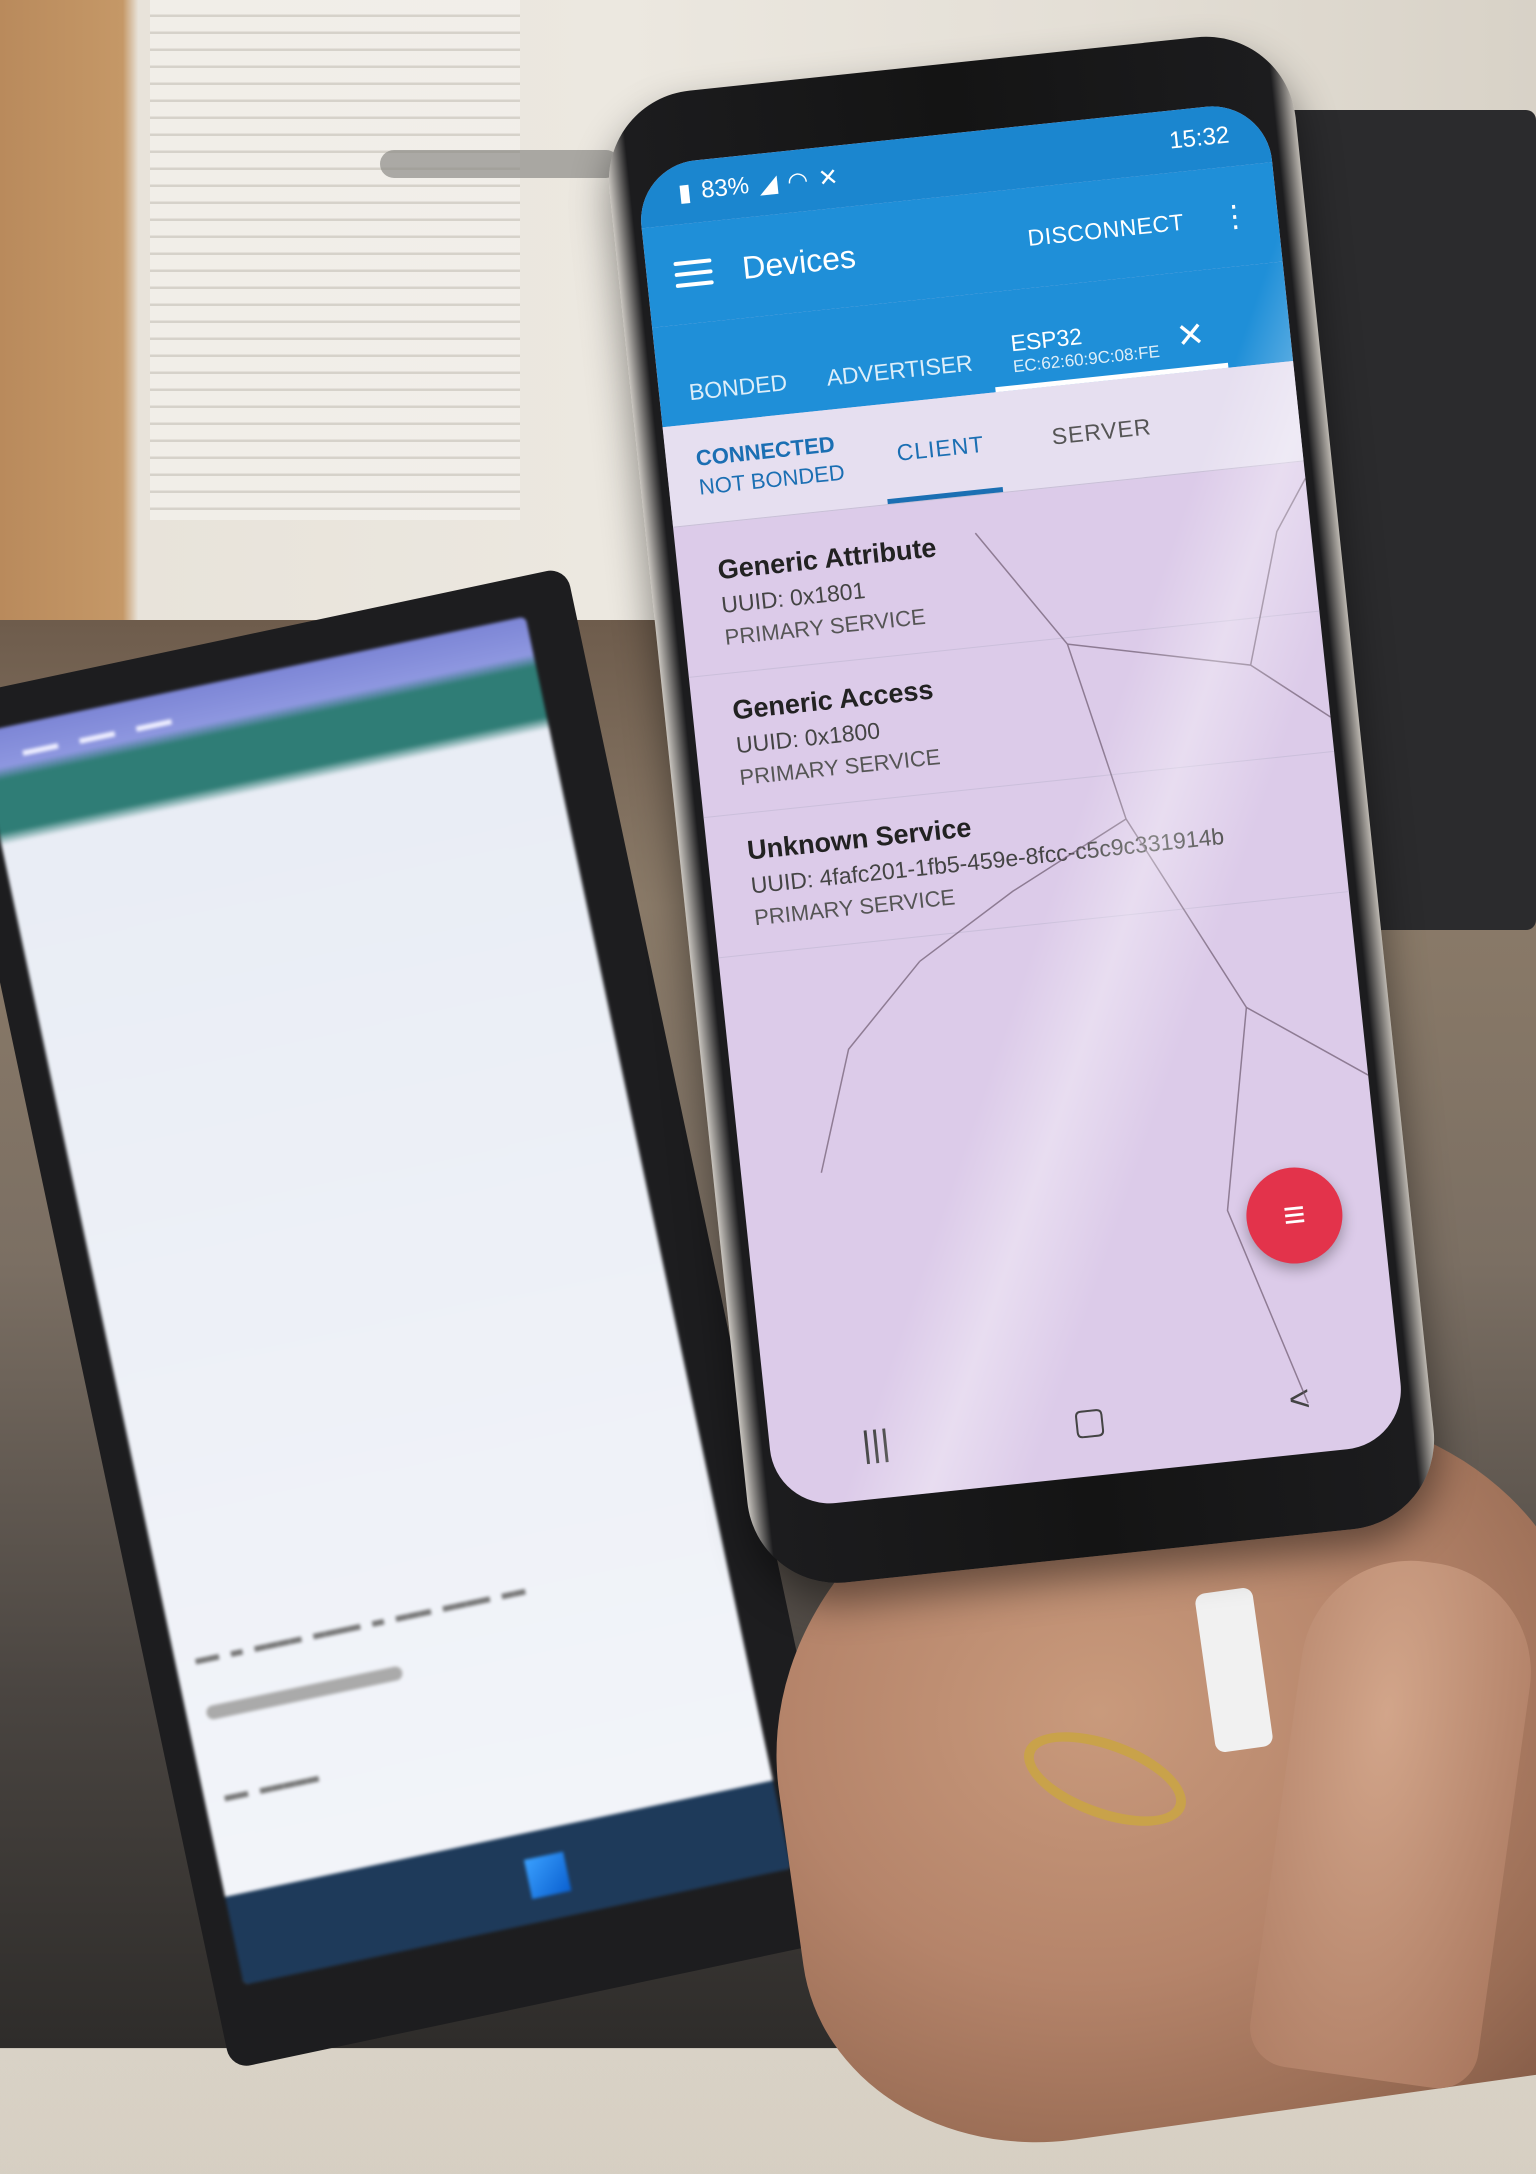 The image size is (1536, 2174). What do you see at coordinates (828, 178) in the screenshot?
I see `mute-icon: ✕` at bounding box center [828, 178].